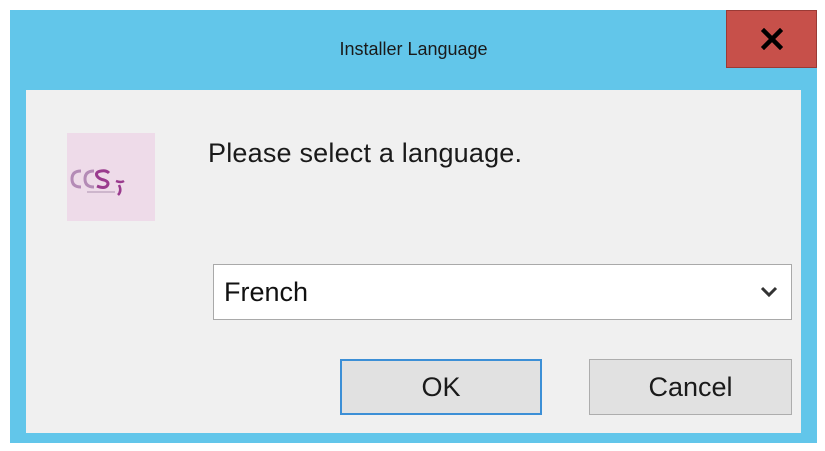 The height and width of the screenshot is (451, 825). What do you see at coordinates (769, 292) in the screenshot?
I see `chevron-down-icon` at bounding box center [769, 292].